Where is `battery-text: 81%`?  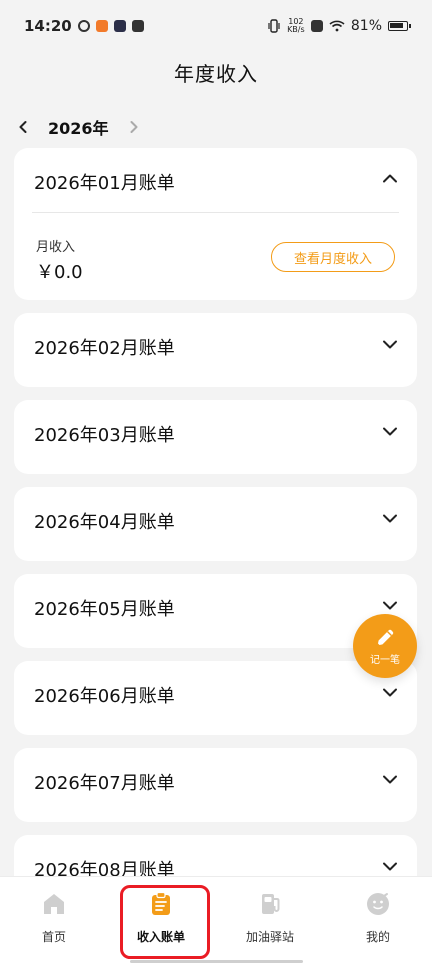 battery-text: 81% is located at coordinates (366, 26).